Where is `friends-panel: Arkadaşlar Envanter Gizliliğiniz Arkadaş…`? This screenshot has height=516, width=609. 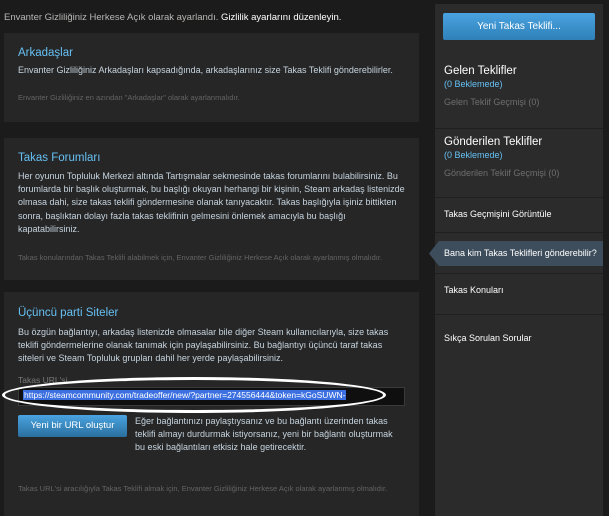 friends-panel: Arkadaşlar Envanter Gizliliğiniz Arkadaş… is located at coordinates (211, 77).